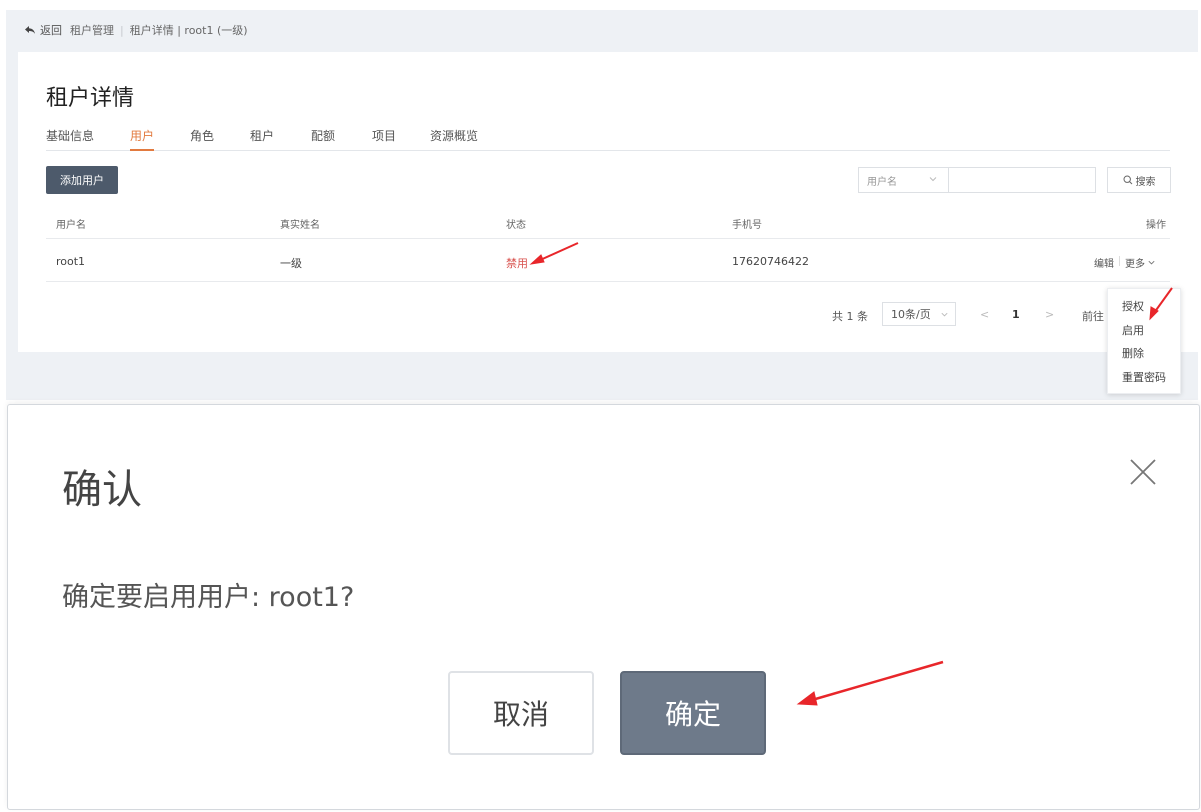 Image resolution: width=1201 pixels, height=812 pixels. What do you see at coordinates (102, 490) in the screenshot?
I see `dialog-title: 确认` at bounding box center [102, 490].